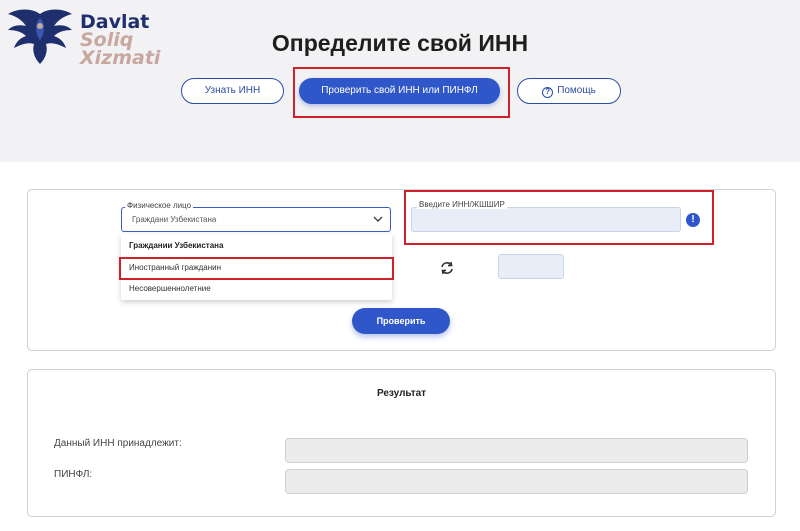  I want to click on owner-label: Данный ИНН принадлежит:, so click(118, 443).